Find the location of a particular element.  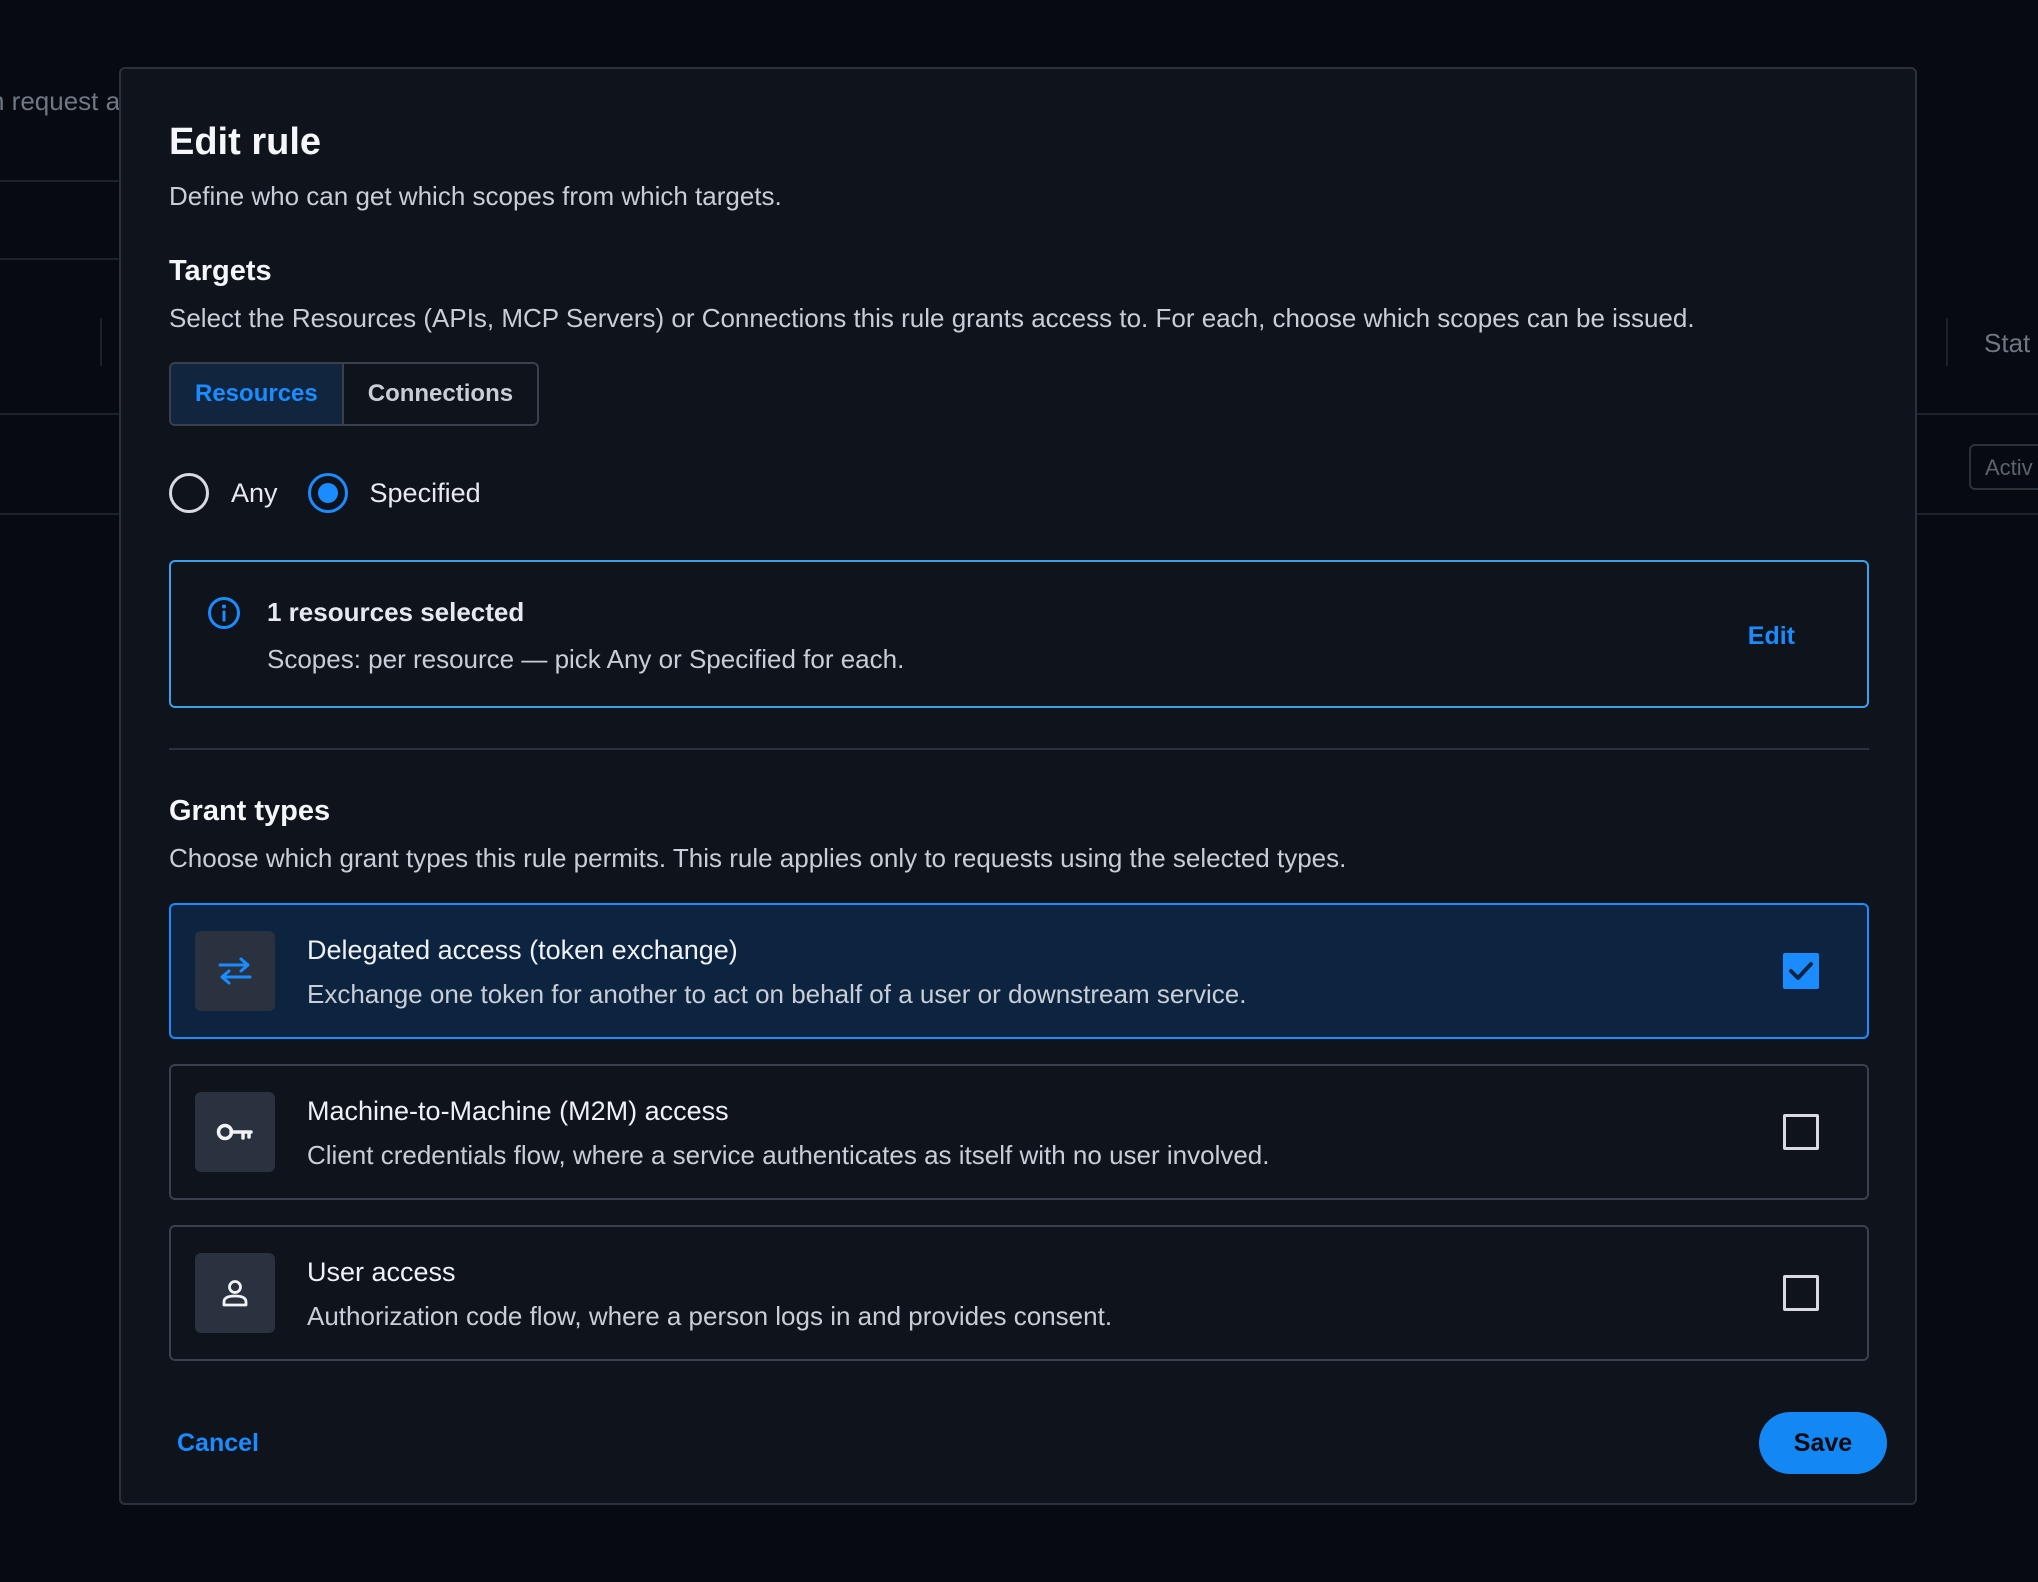

grant-type-title: Machine-to-Machine (M2M) access is located at coordinates (518, 1111).